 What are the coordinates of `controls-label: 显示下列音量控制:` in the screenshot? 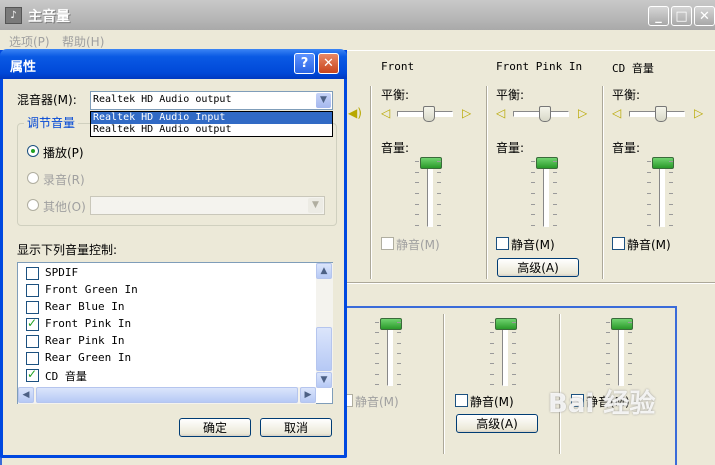 It's located at (67, 250).